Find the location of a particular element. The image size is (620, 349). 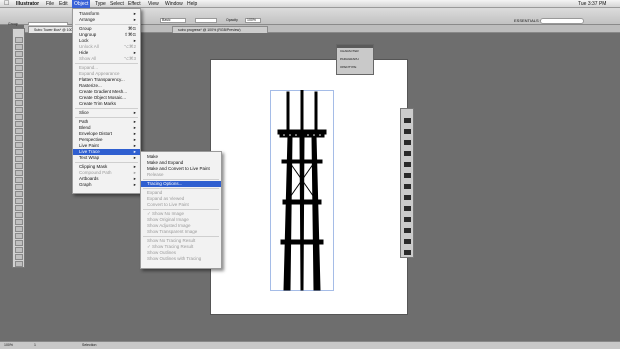

pen-tool is located at coordinates (19, 68).